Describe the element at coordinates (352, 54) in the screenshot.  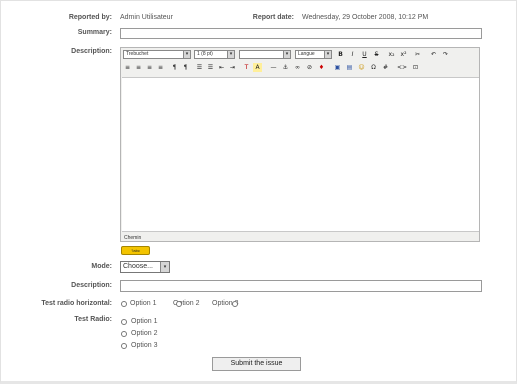
I see `italic-icon: I` at that location.